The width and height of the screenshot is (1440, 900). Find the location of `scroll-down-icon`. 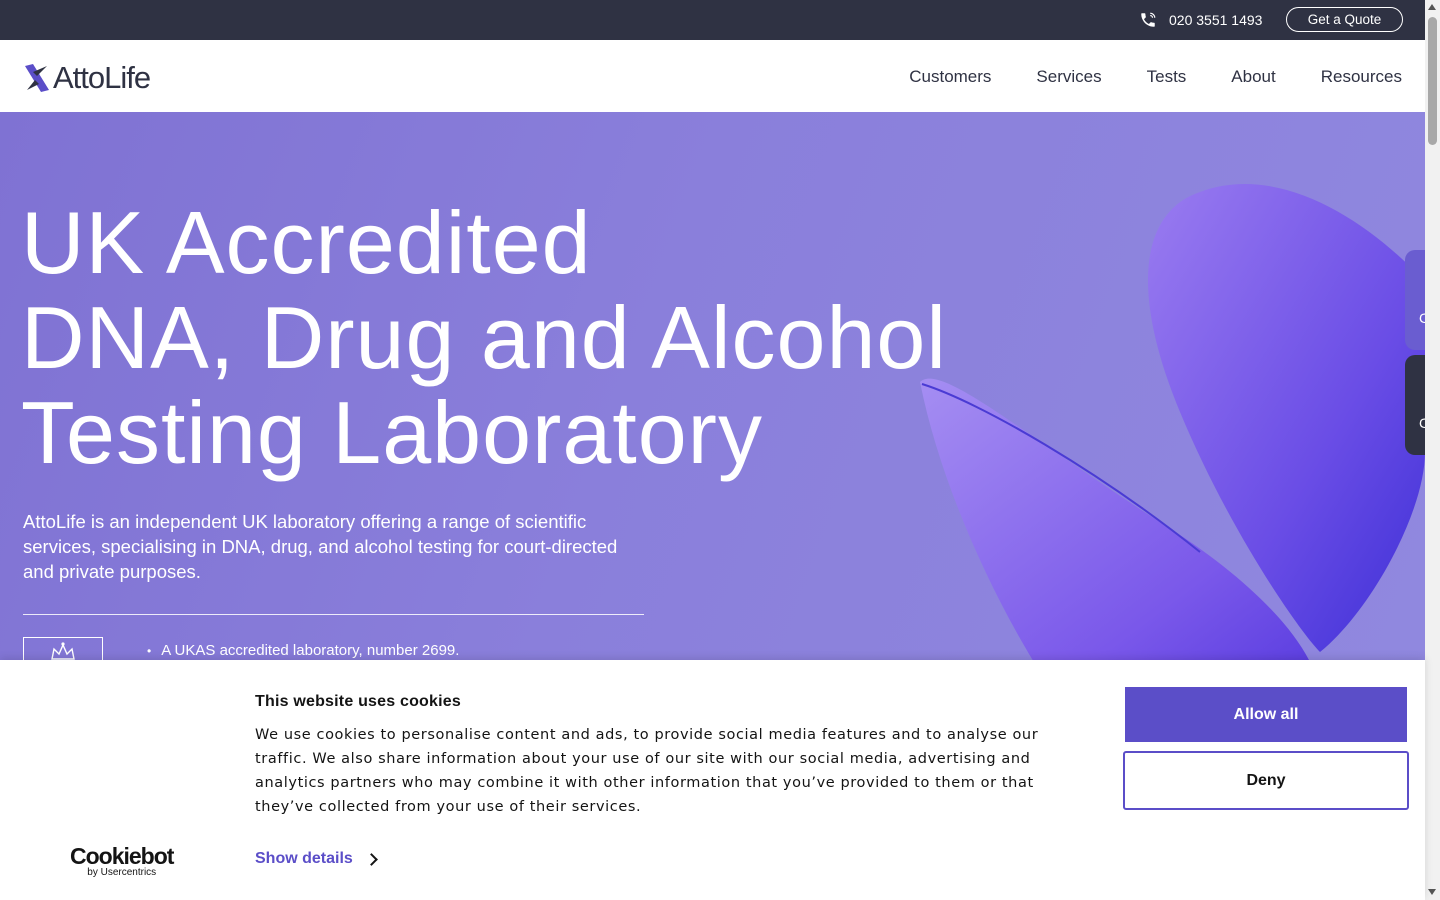

scroll-down-icon is located at coordinates (1432, 892).